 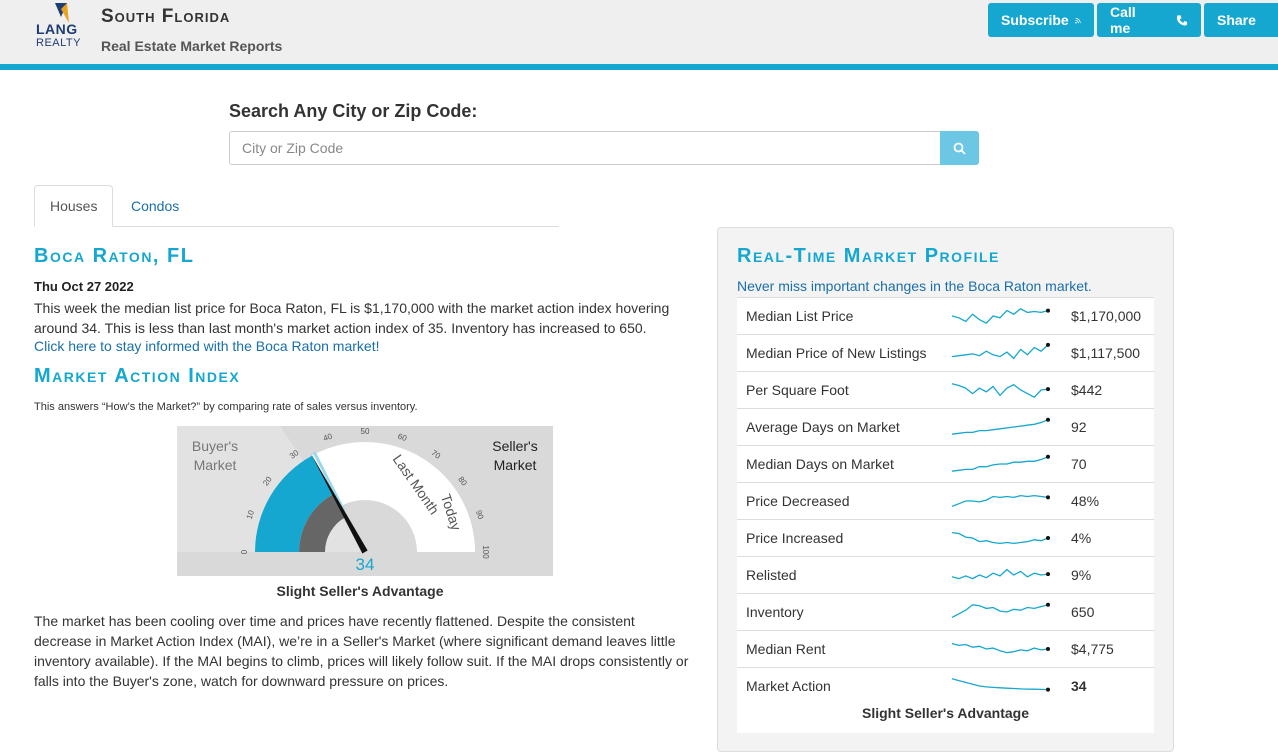 I want to click on logo-realty-text: REALTY, so click(x=58, y=43).